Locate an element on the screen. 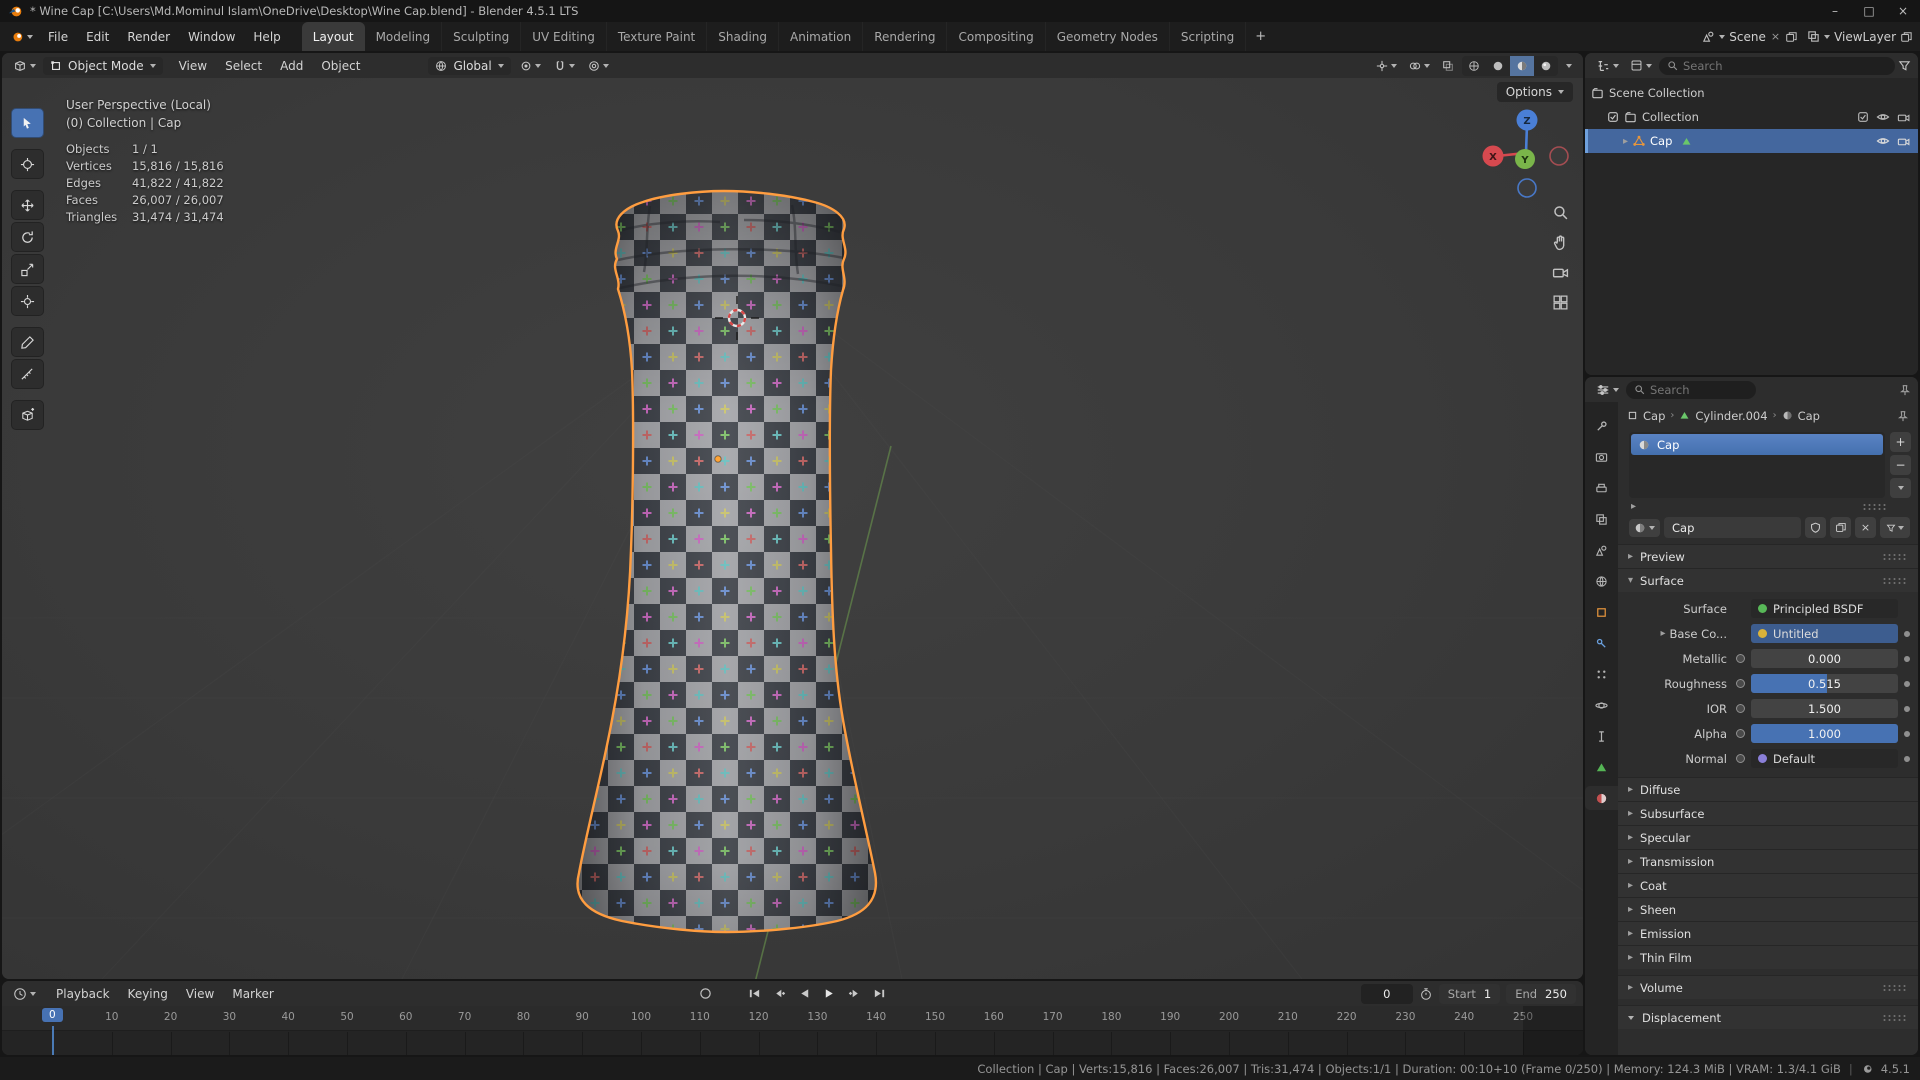 This screenshot has height=1080, width=1920. workspace-tab-layout: Layout is located at coordinates (333, 36).